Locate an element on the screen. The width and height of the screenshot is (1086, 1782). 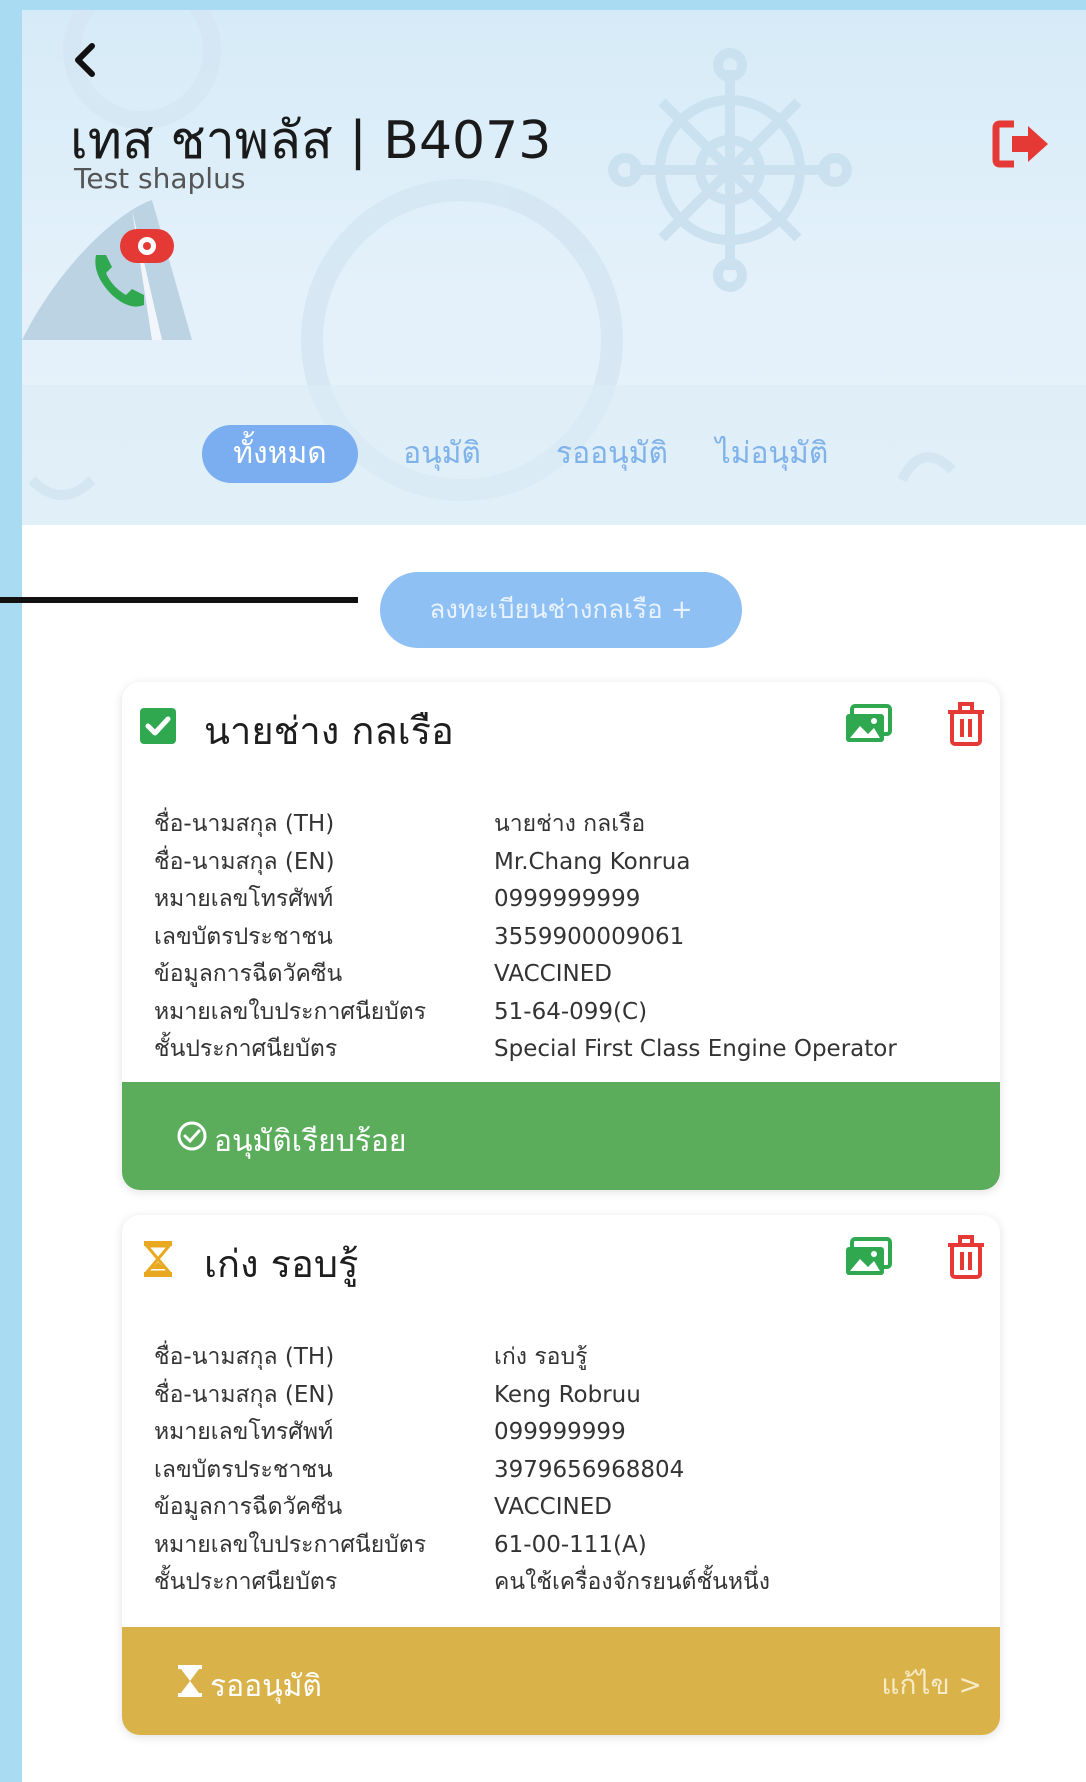
engineer-name: เก่ง รอบรู้ is located at coordinates (281, 1264).